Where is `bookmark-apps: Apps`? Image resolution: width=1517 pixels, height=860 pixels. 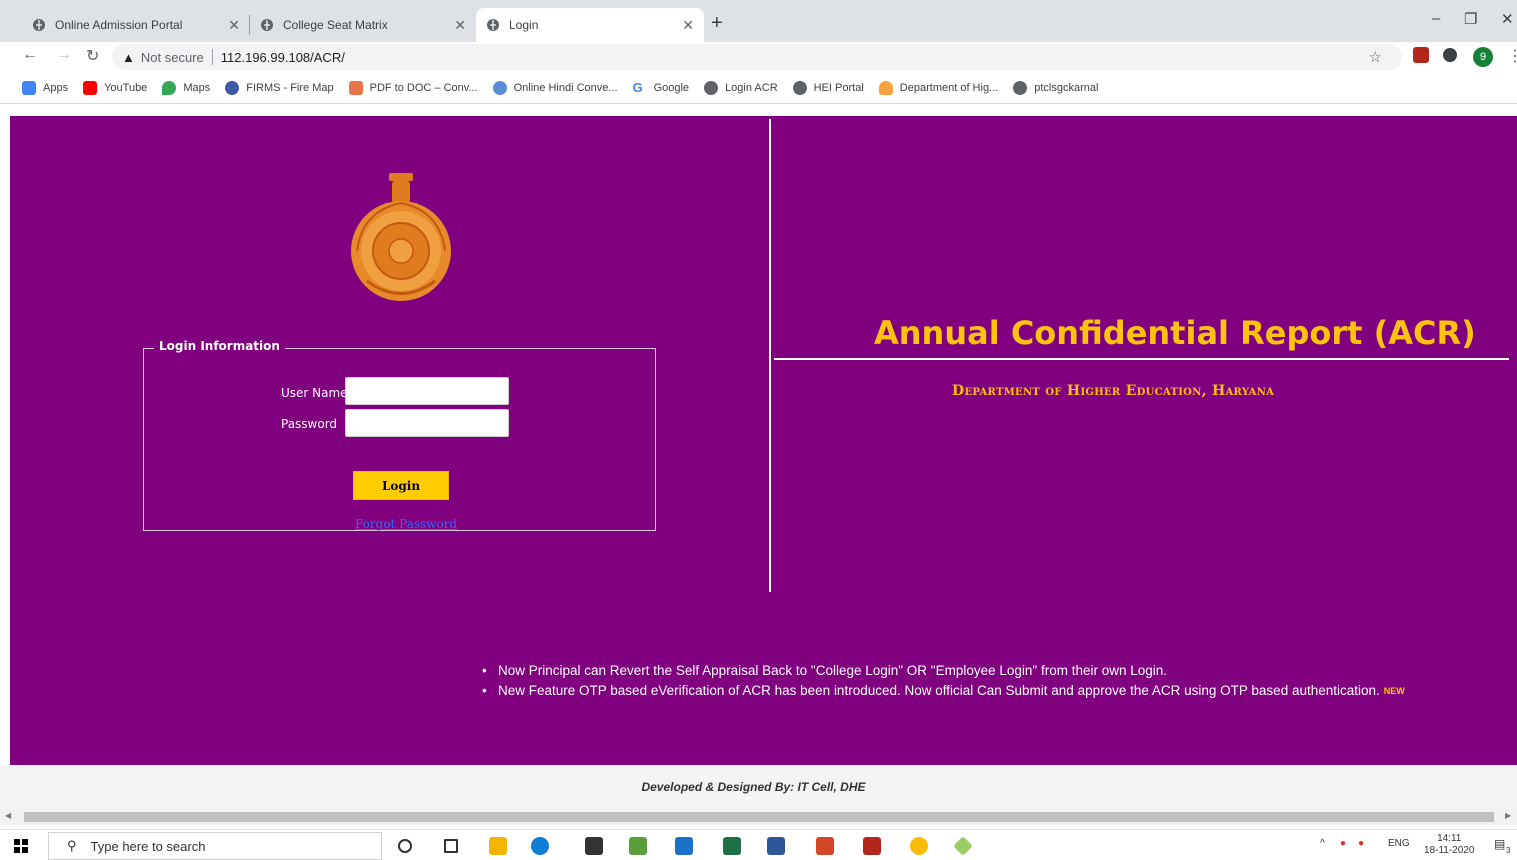
bookmark-apps: Apps is located at coordinates (45, 87).